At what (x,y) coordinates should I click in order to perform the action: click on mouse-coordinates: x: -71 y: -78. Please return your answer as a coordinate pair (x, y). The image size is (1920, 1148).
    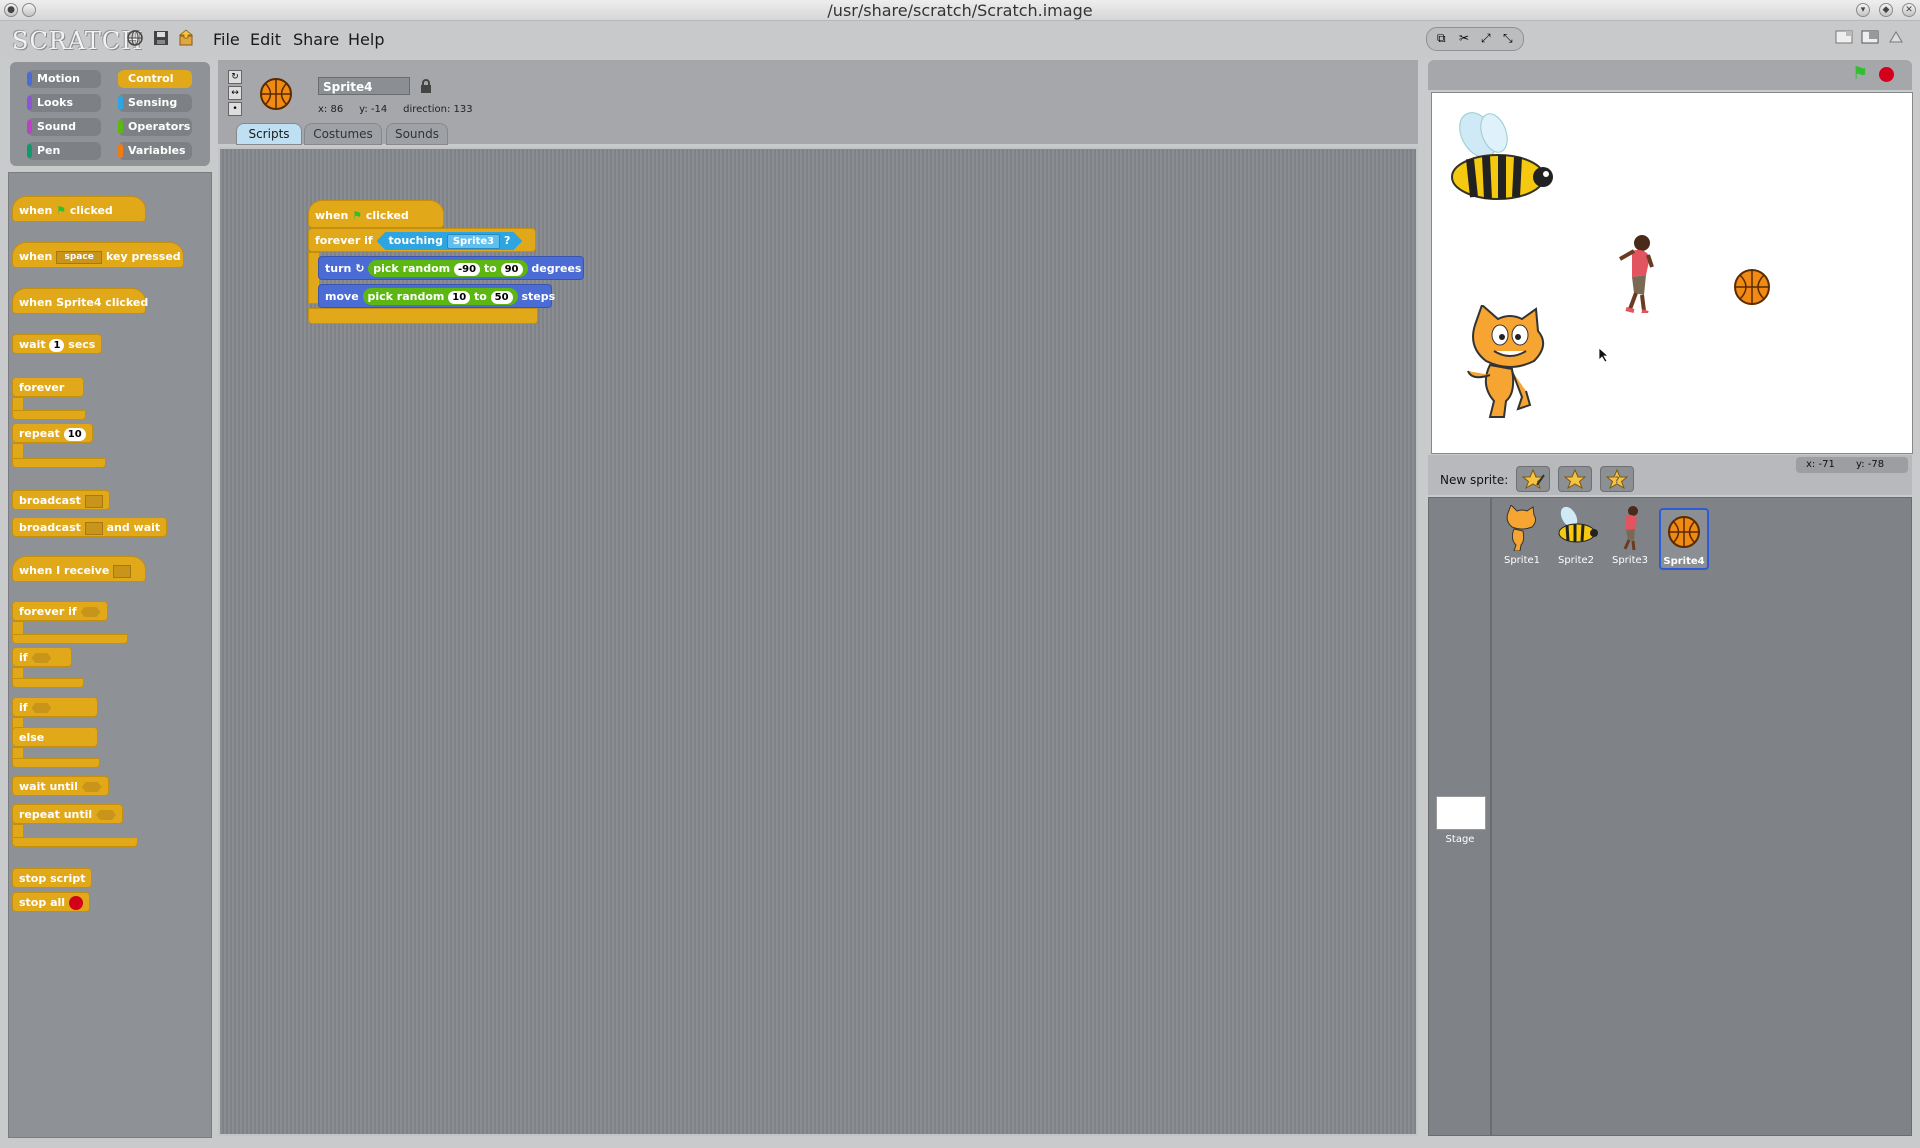
    Looking at the image, I should click on (1852, 465).